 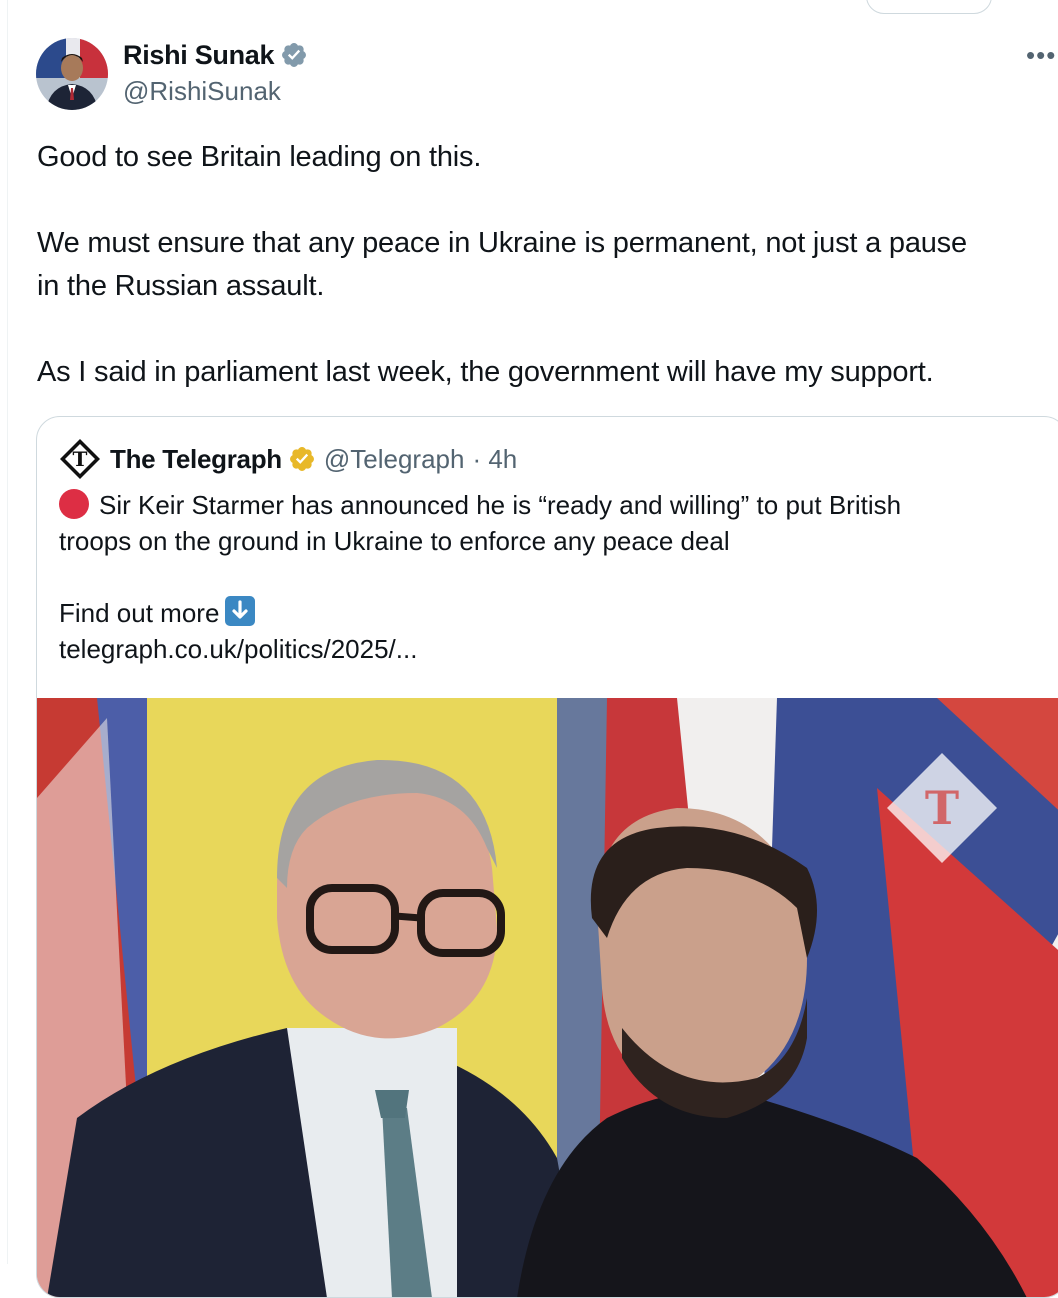 I want to click on timeline-divider, so click(x=7, y=632).